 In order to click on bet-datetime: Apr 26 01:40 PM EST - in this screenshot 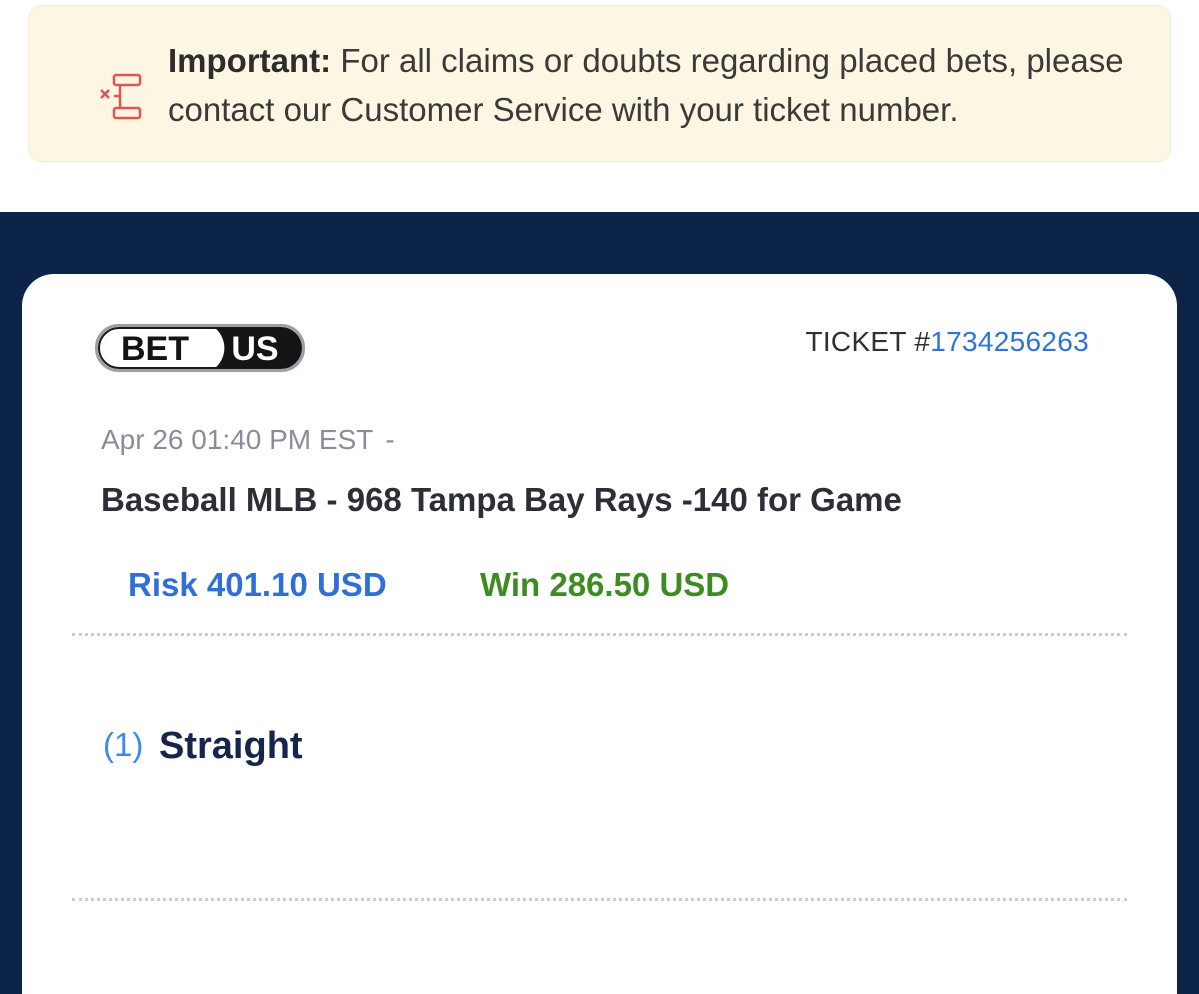, I will do `click(248, 440)`.